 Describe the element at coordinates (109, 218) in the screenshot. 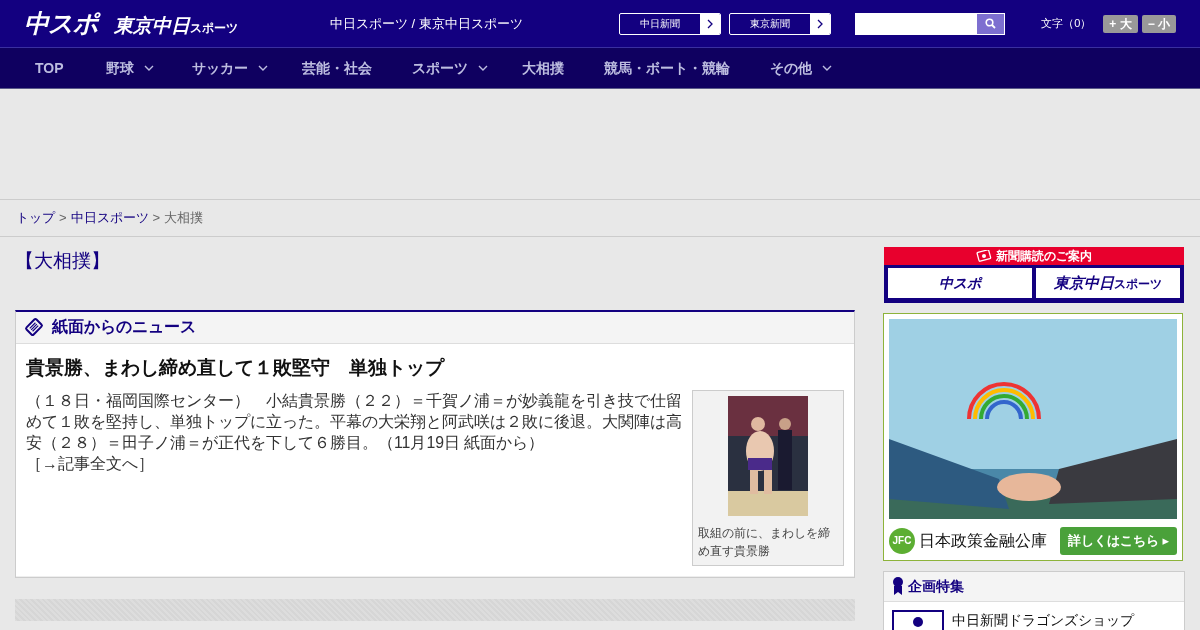

I see `breadcrumb-link: 中日スポーツ` at that location.